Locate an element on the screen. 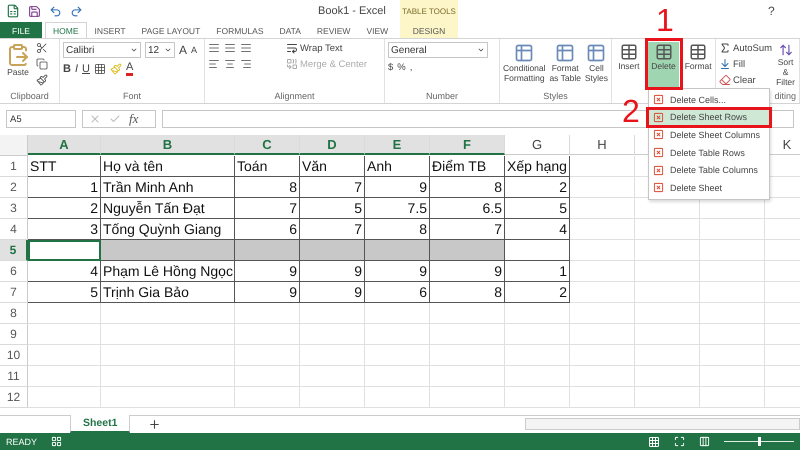  name-box: A5 is located at coordinates (41, 119).